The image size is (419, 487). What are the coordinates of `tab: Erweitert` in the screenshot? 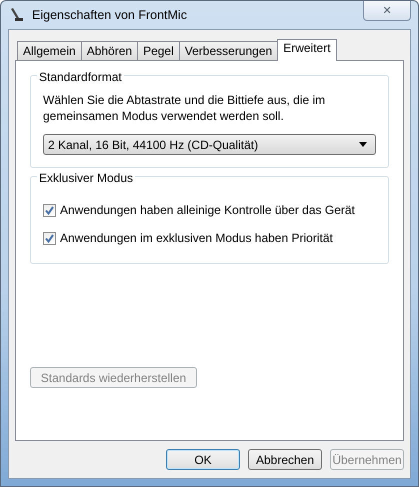 It's located at (307, 50).